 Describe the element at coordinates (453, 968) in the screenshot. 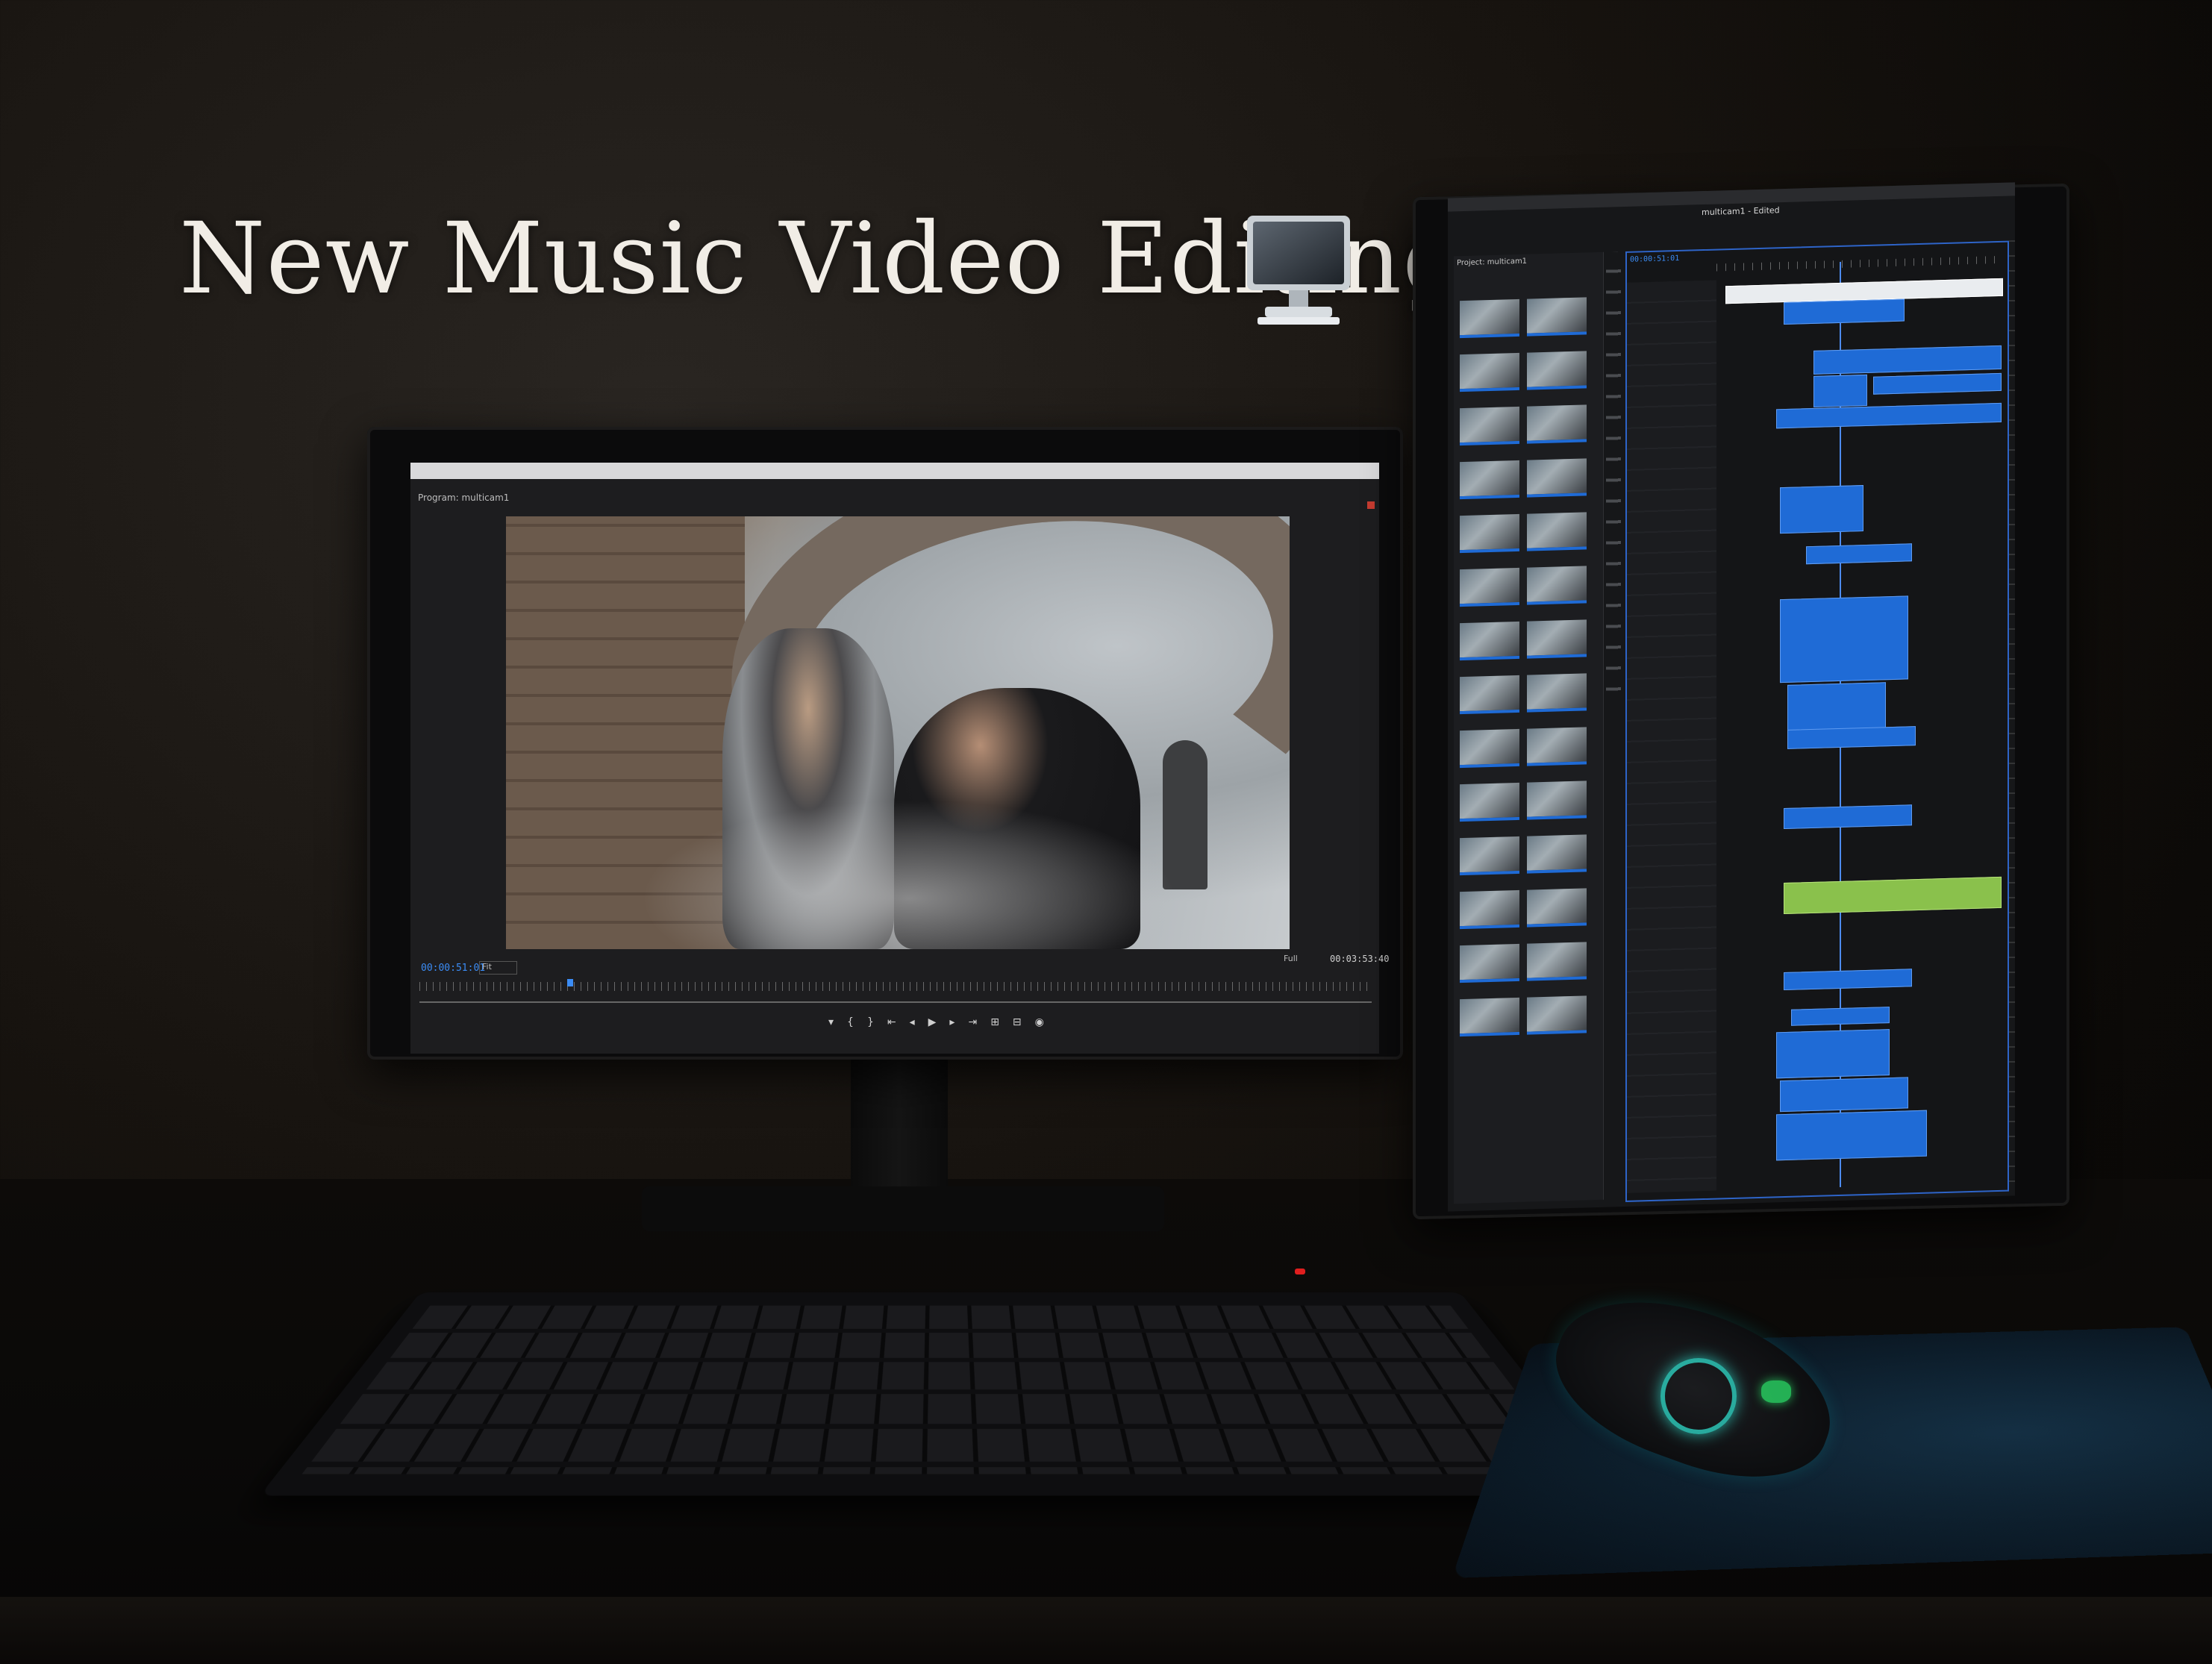

I see `playhead-timecode: 00:00:51:01` at that location.